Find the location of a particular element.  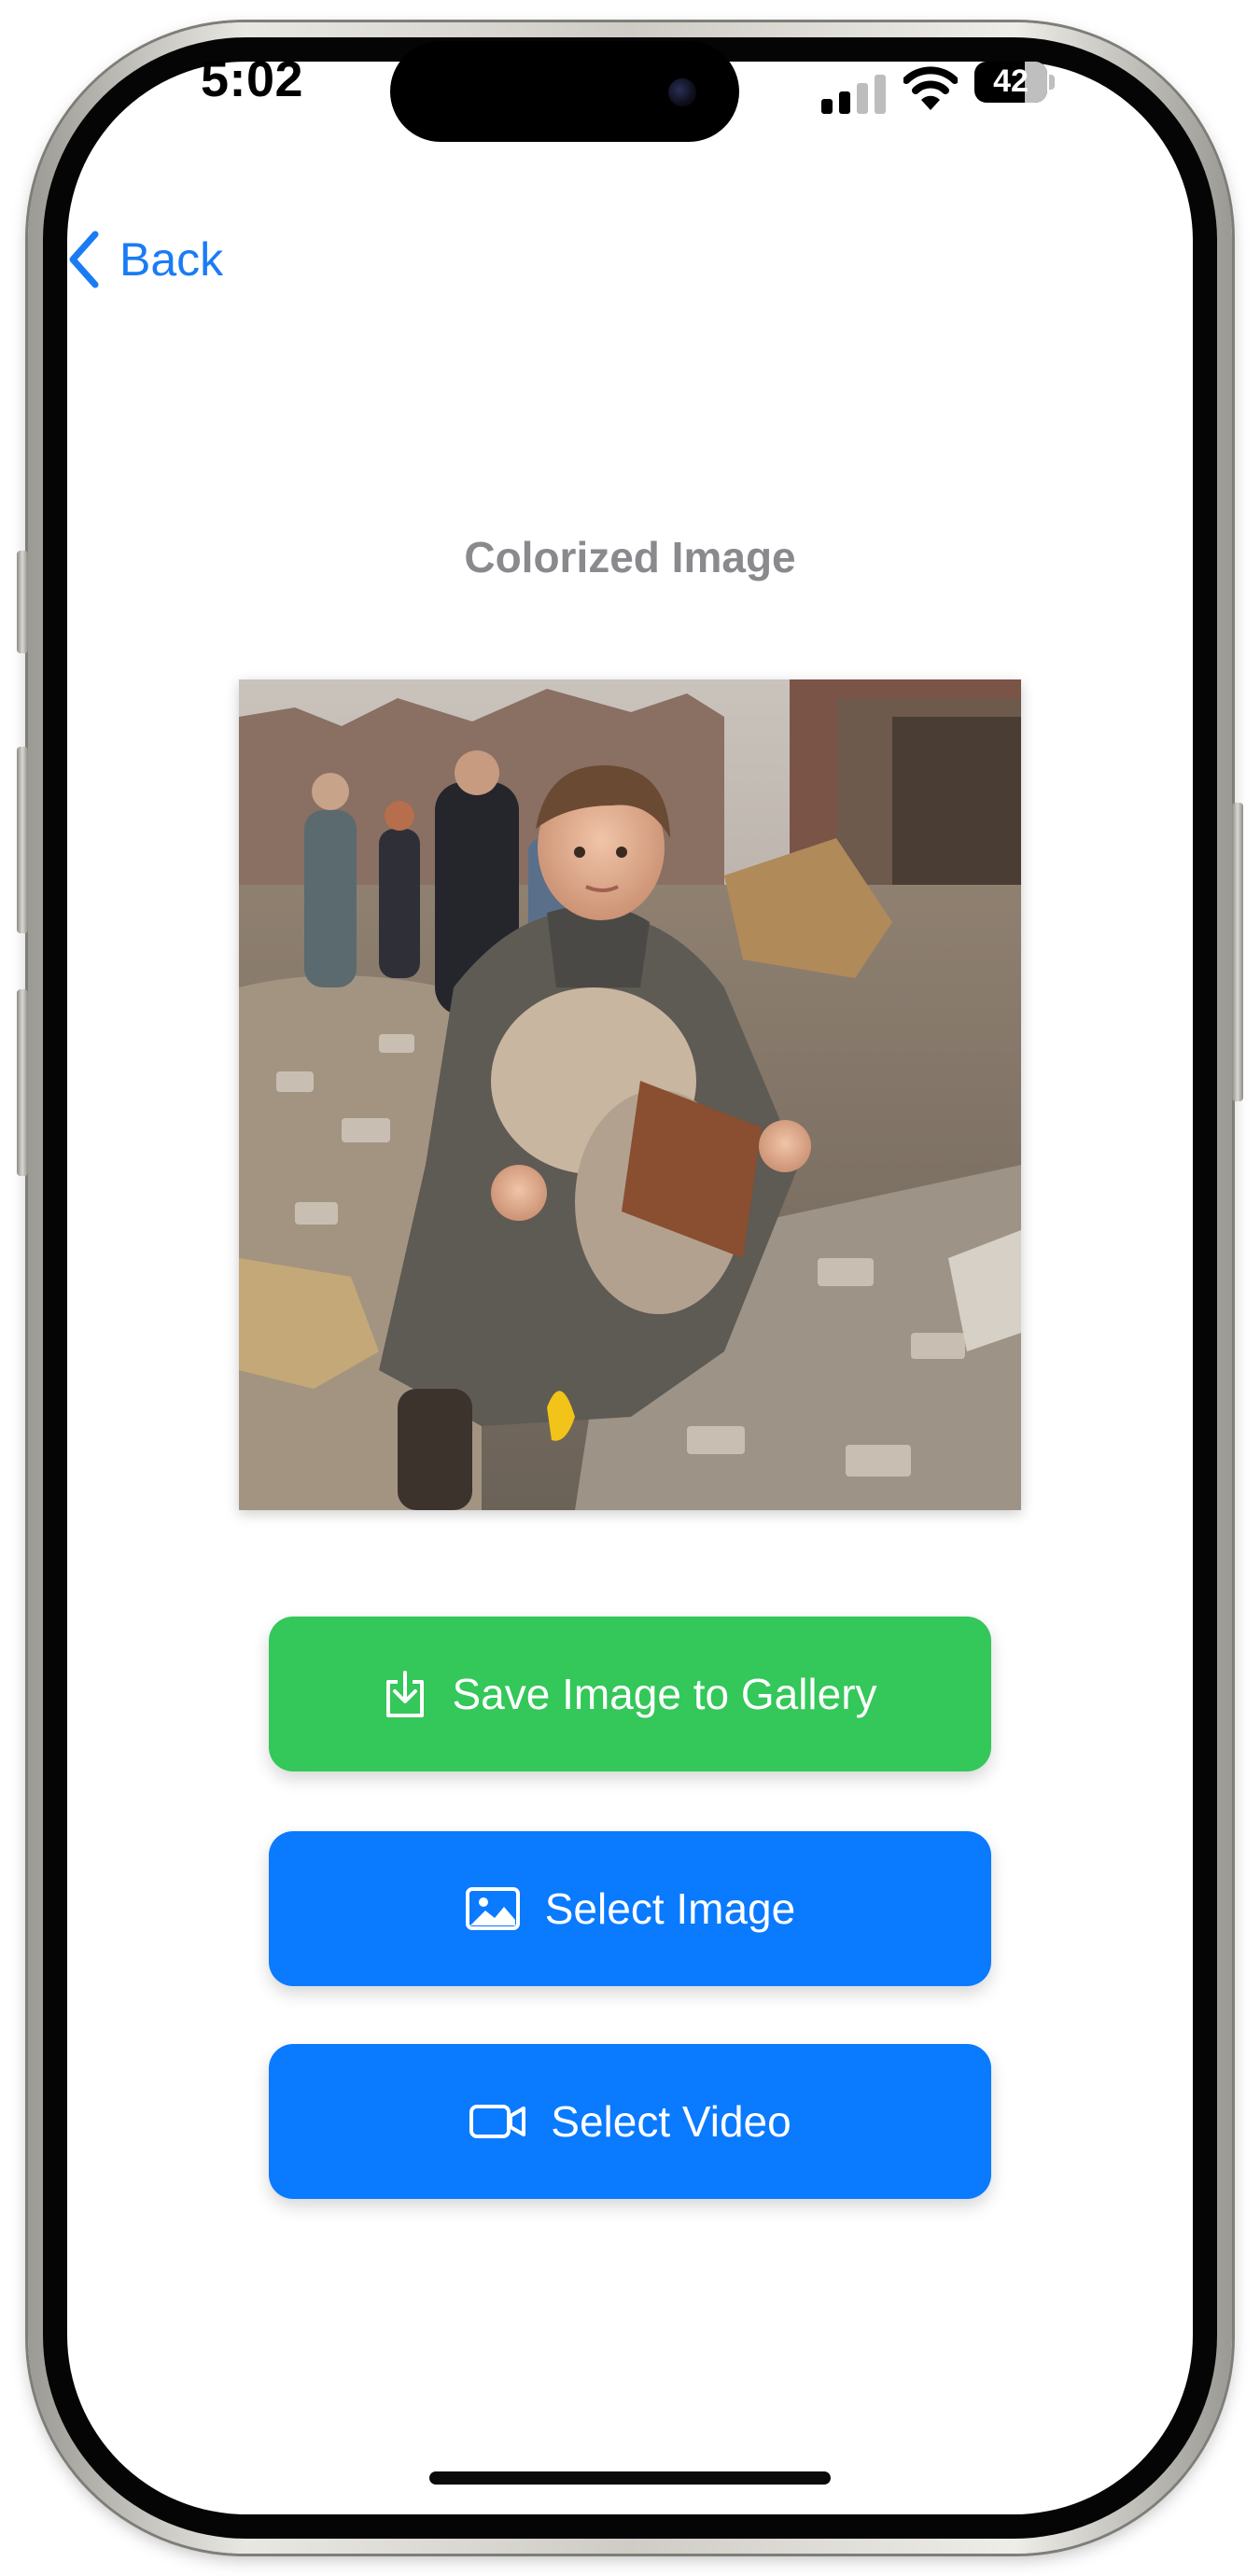

wifi-icon is located at coordinates (930, 88).